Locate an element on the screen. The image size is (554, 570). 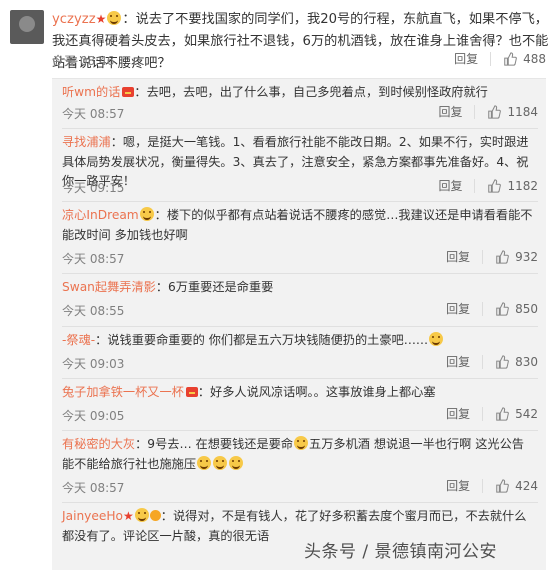
user-avatar is located at coordinates (27, 27).